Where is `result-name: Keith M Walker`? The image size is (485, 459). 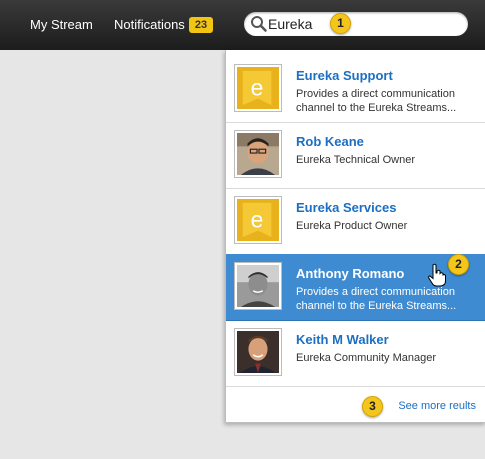
result-name: Keith M Walker is located at coordinates (342, 339).